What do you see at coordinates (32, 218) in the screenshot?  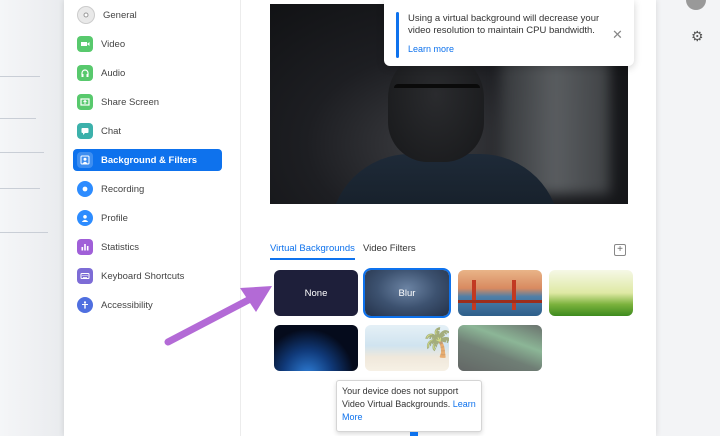 I see `background-app-strip` at bounding box center [32, 218].